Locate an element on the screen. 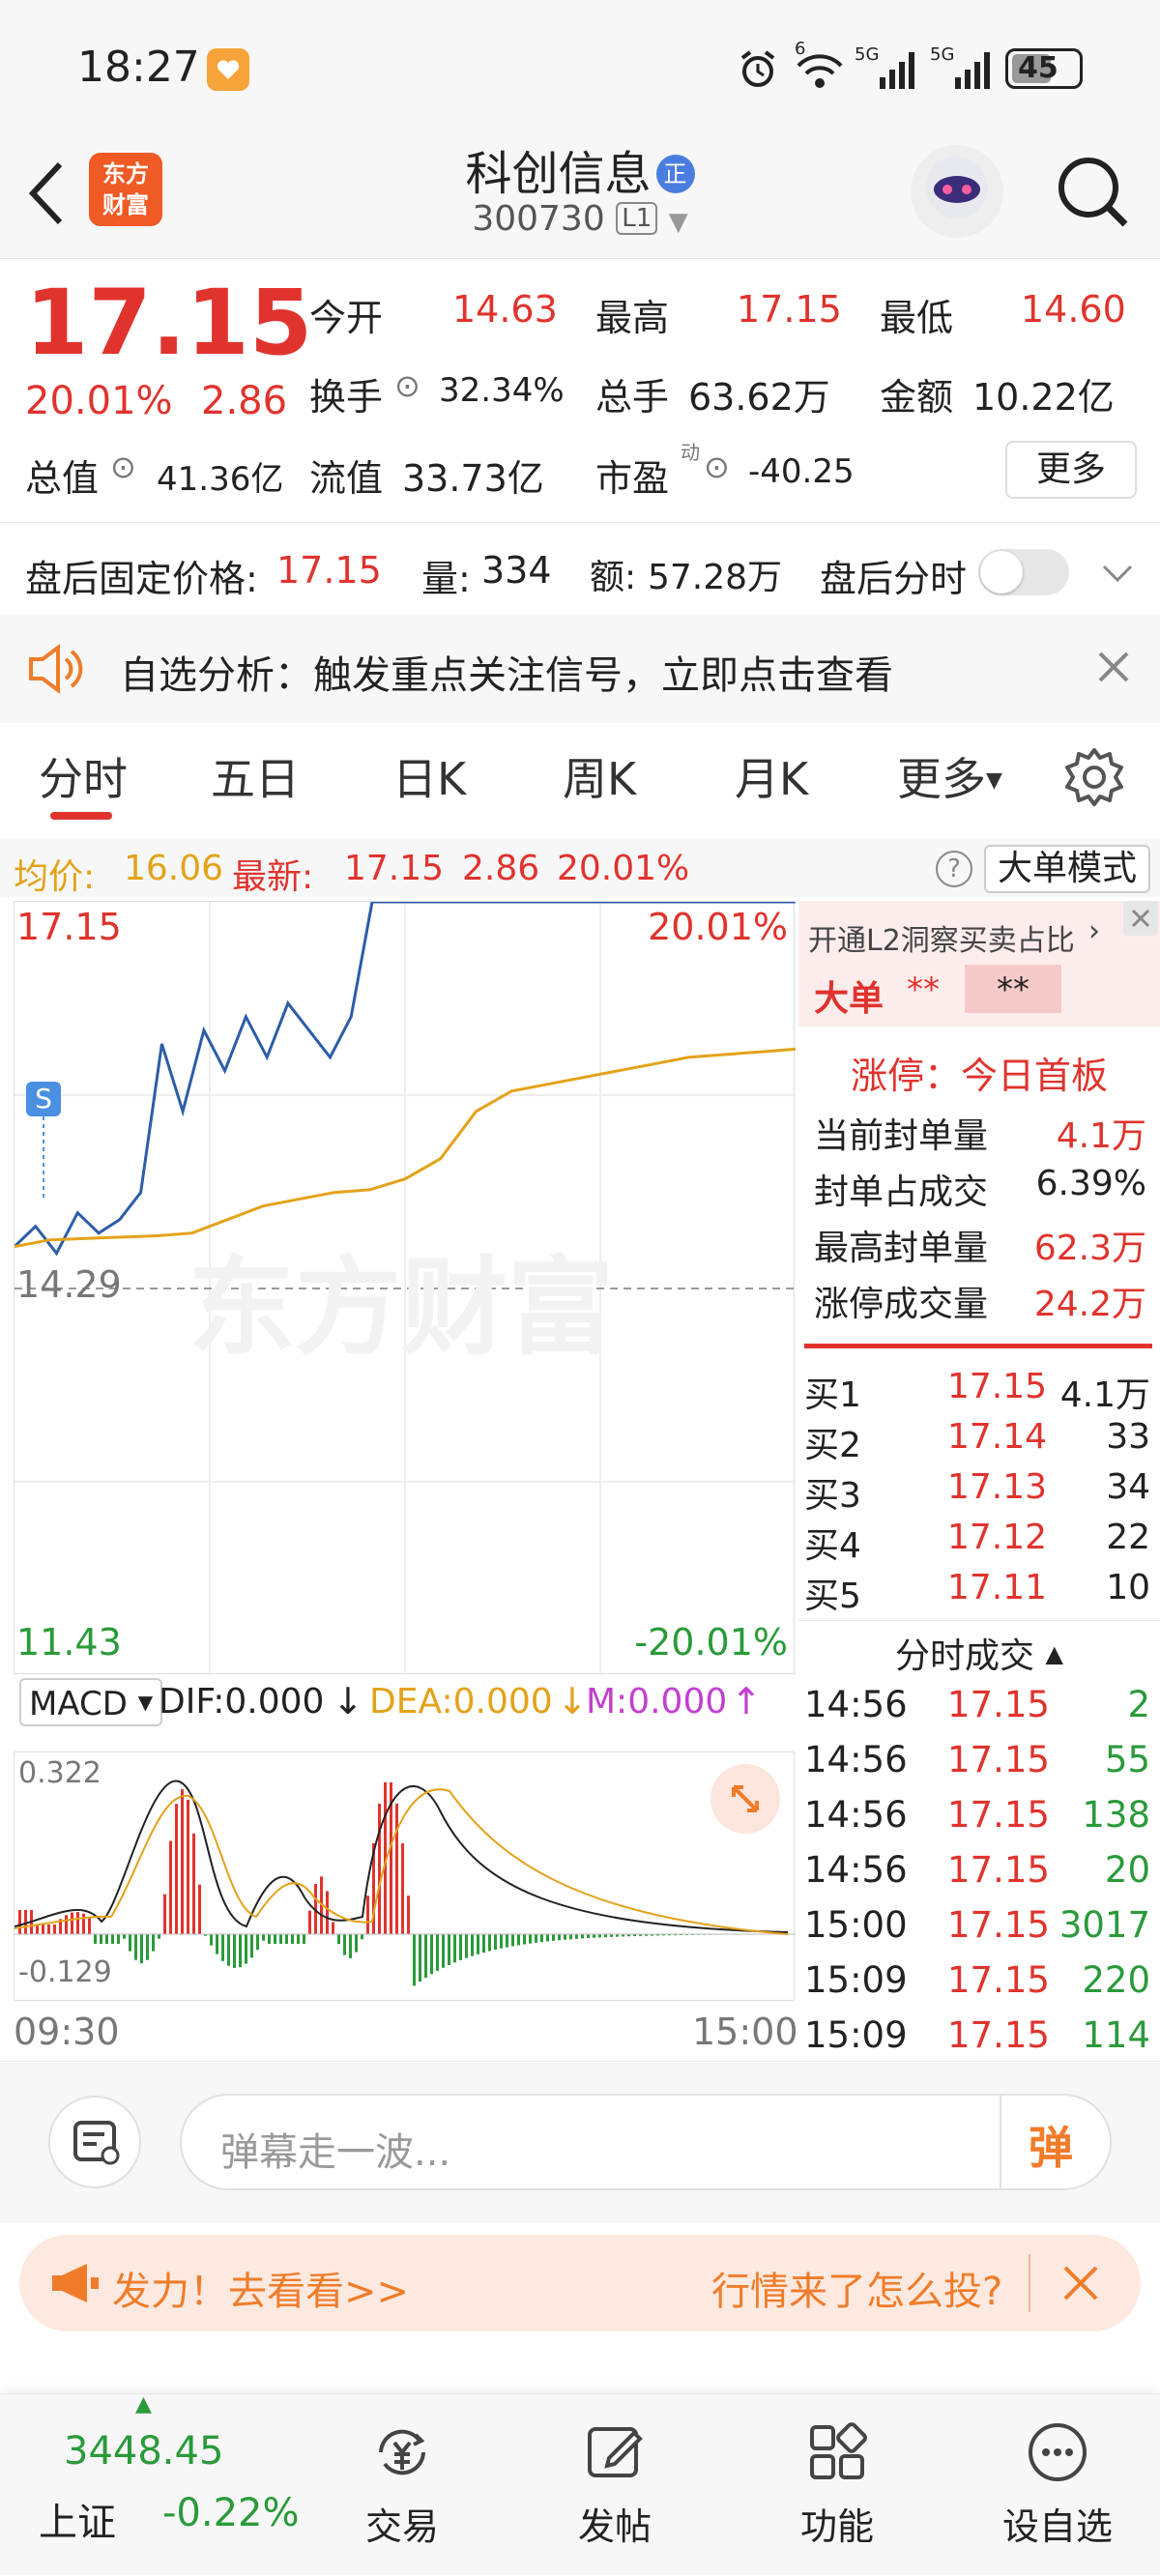 Image resolution: width=1160 pixels, height=2576 pixels. l2-chevron-icon: › is located at coordinates (1094, 931).